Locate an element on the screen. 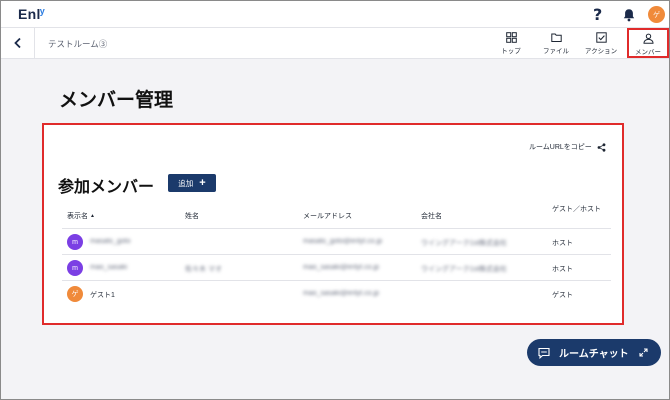 The image size is (670, 400). copy-url-label: ルームURLをコピー is located at coordinates (560, 147).